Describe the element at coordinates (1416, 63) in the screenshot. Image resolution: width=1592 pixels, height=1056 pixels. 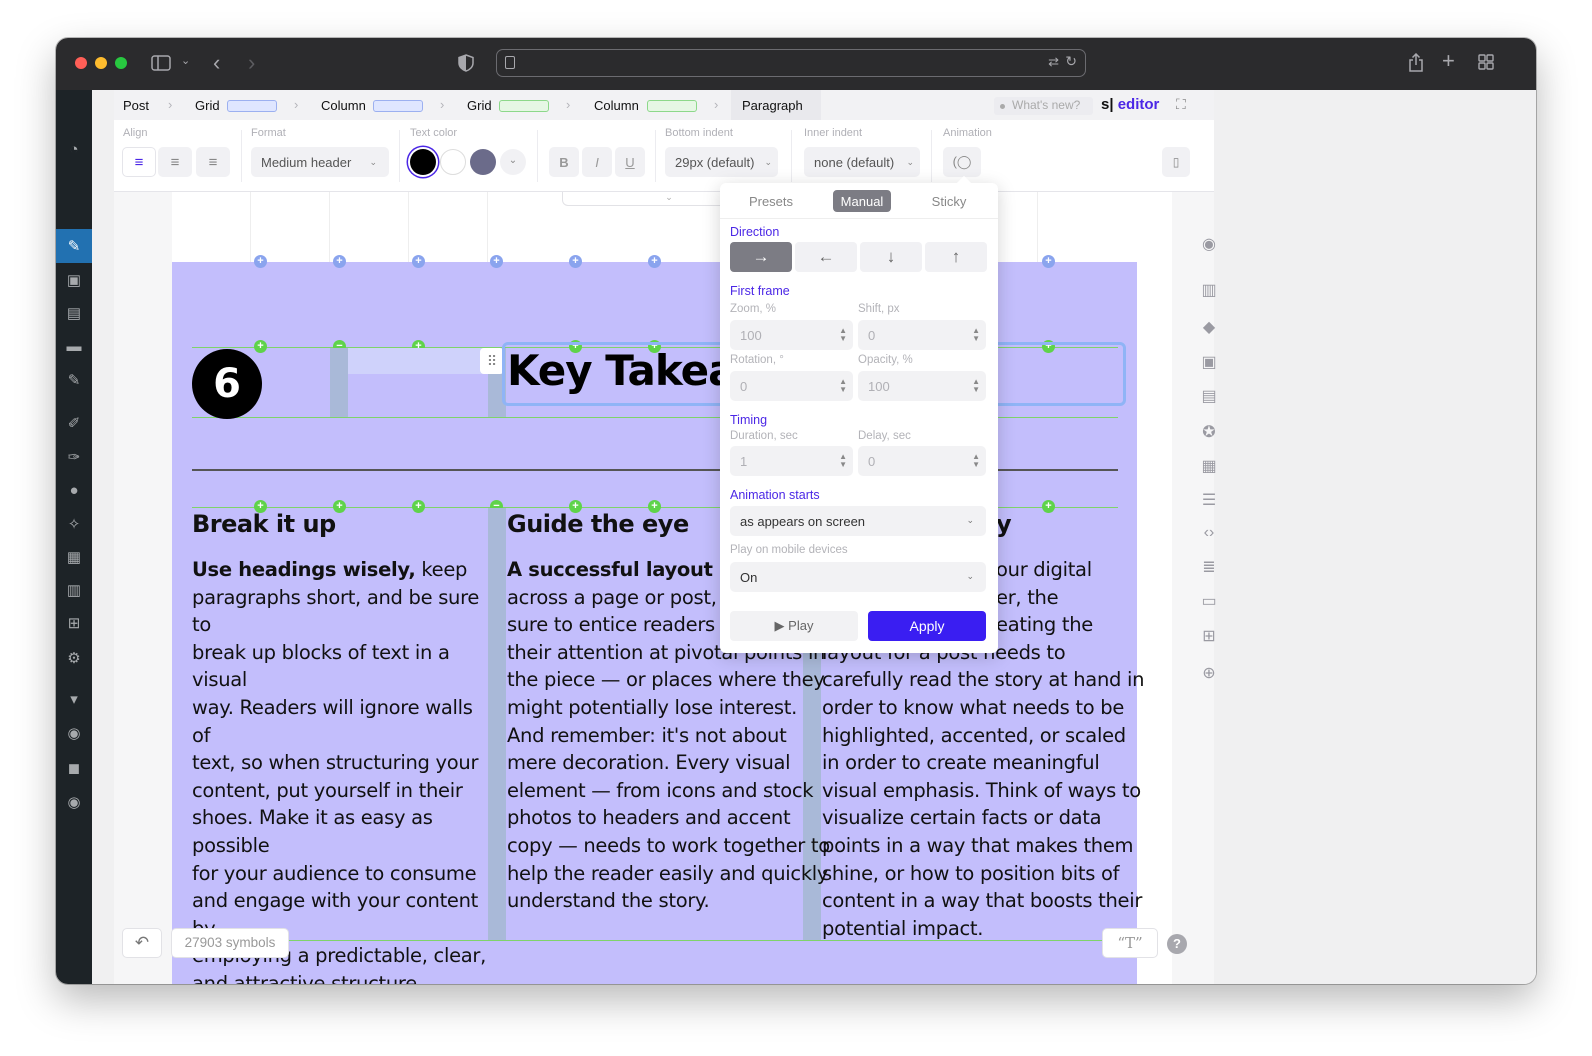
I see `share-icon` at that location.